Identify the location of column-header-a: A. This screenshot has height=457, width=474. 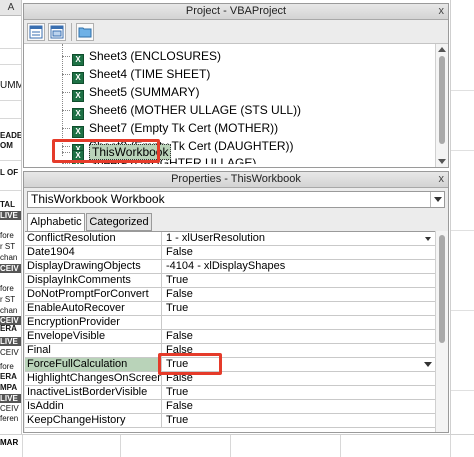
(10, 8).